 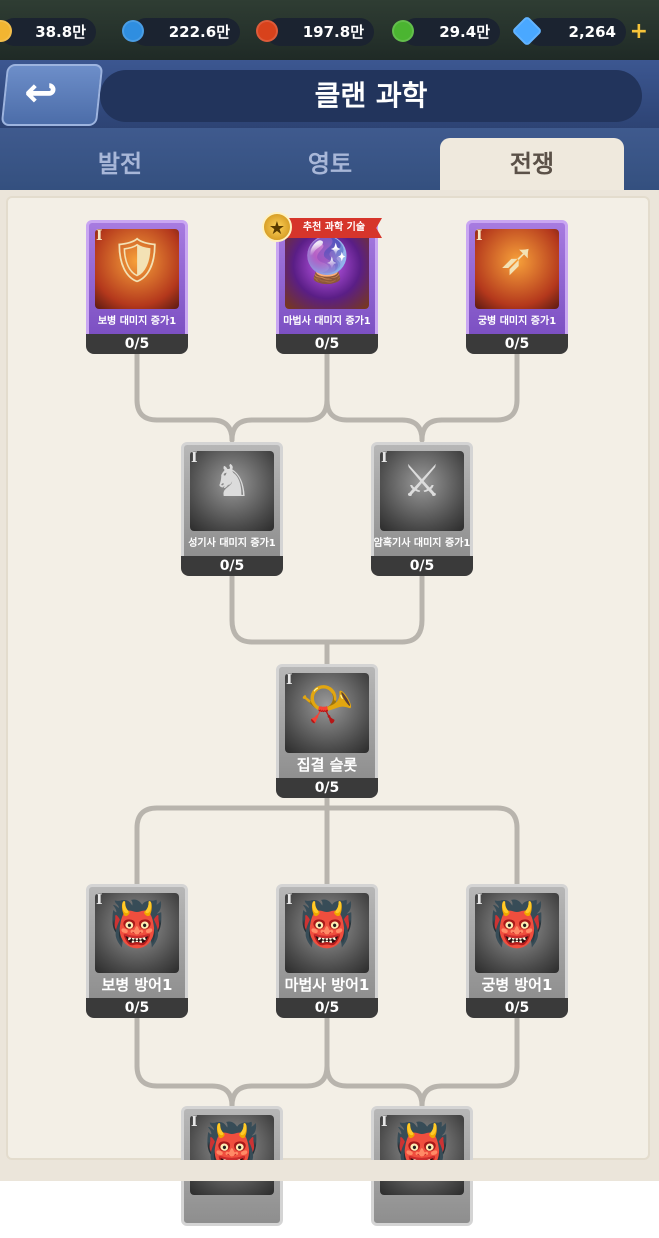 What do you see at coordinates (517, 321) in the screenshot?
I see `card-label: 궁병 대미지 증가1` at bounding box center [517, 321].